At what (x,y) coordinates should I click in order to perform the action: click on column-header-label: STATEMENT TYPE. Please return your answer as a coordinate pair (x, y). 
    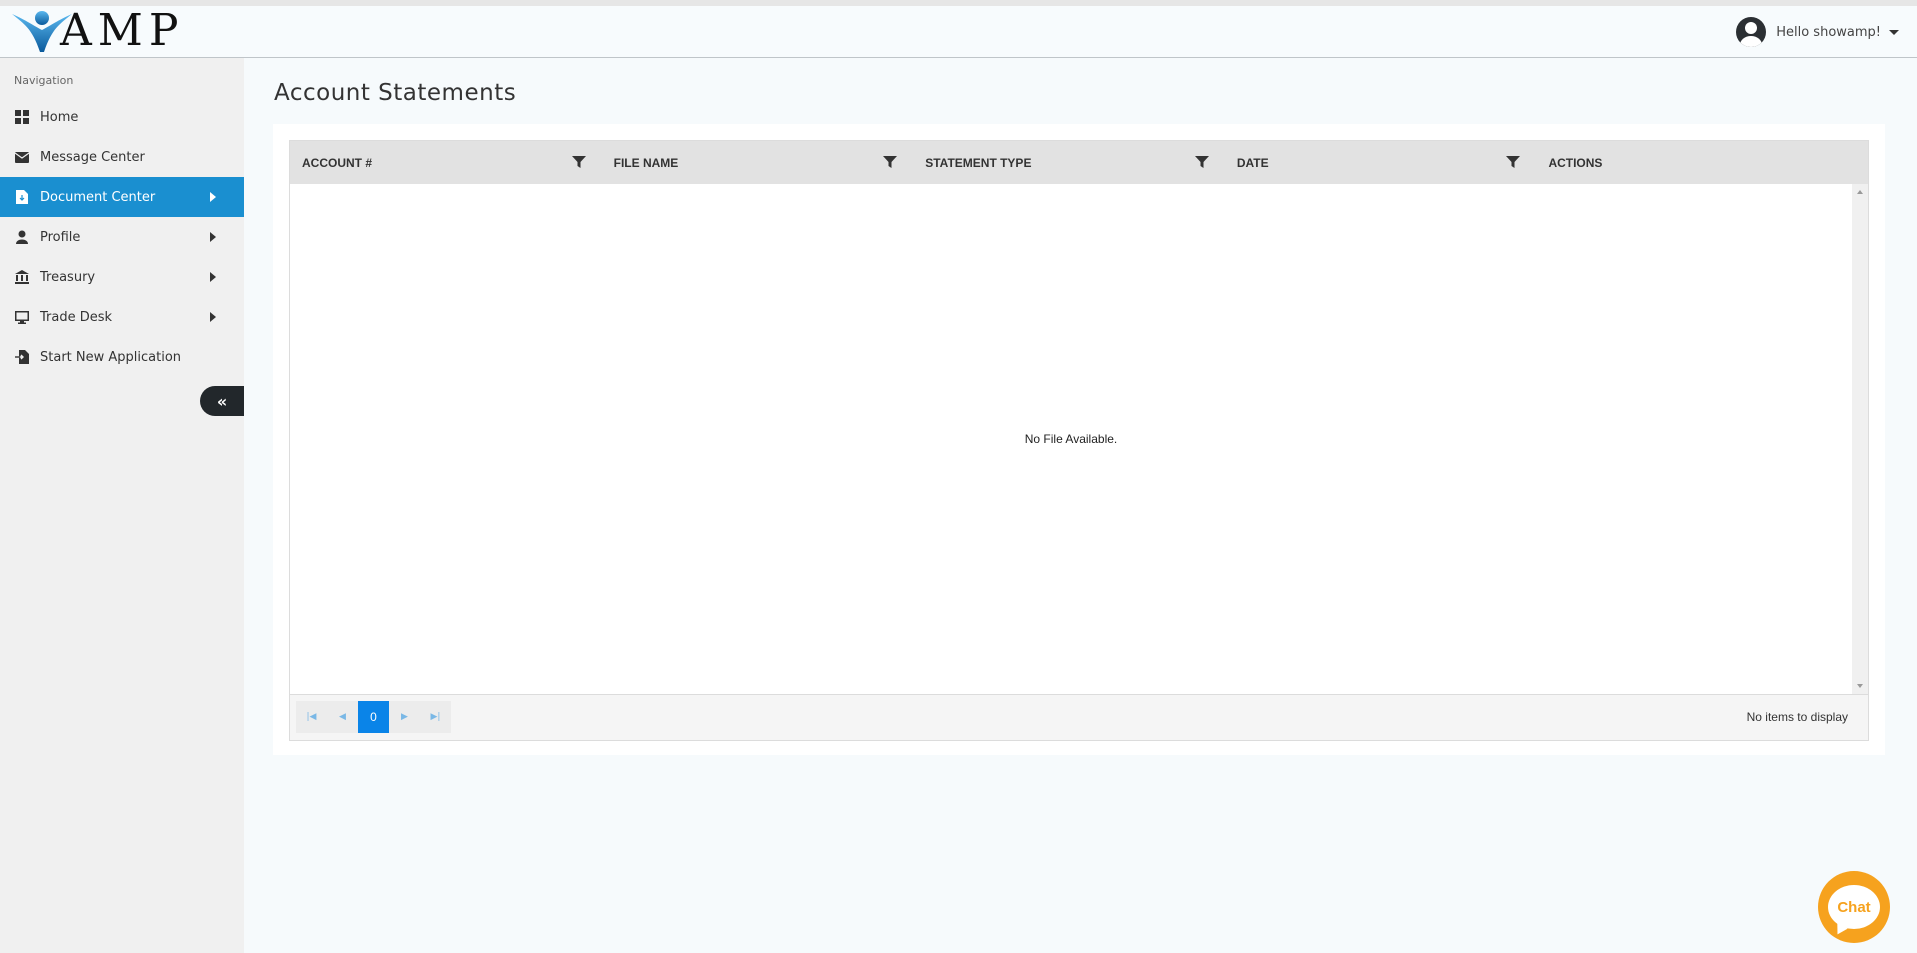
    Looking at the image, I should click on (978, 162).